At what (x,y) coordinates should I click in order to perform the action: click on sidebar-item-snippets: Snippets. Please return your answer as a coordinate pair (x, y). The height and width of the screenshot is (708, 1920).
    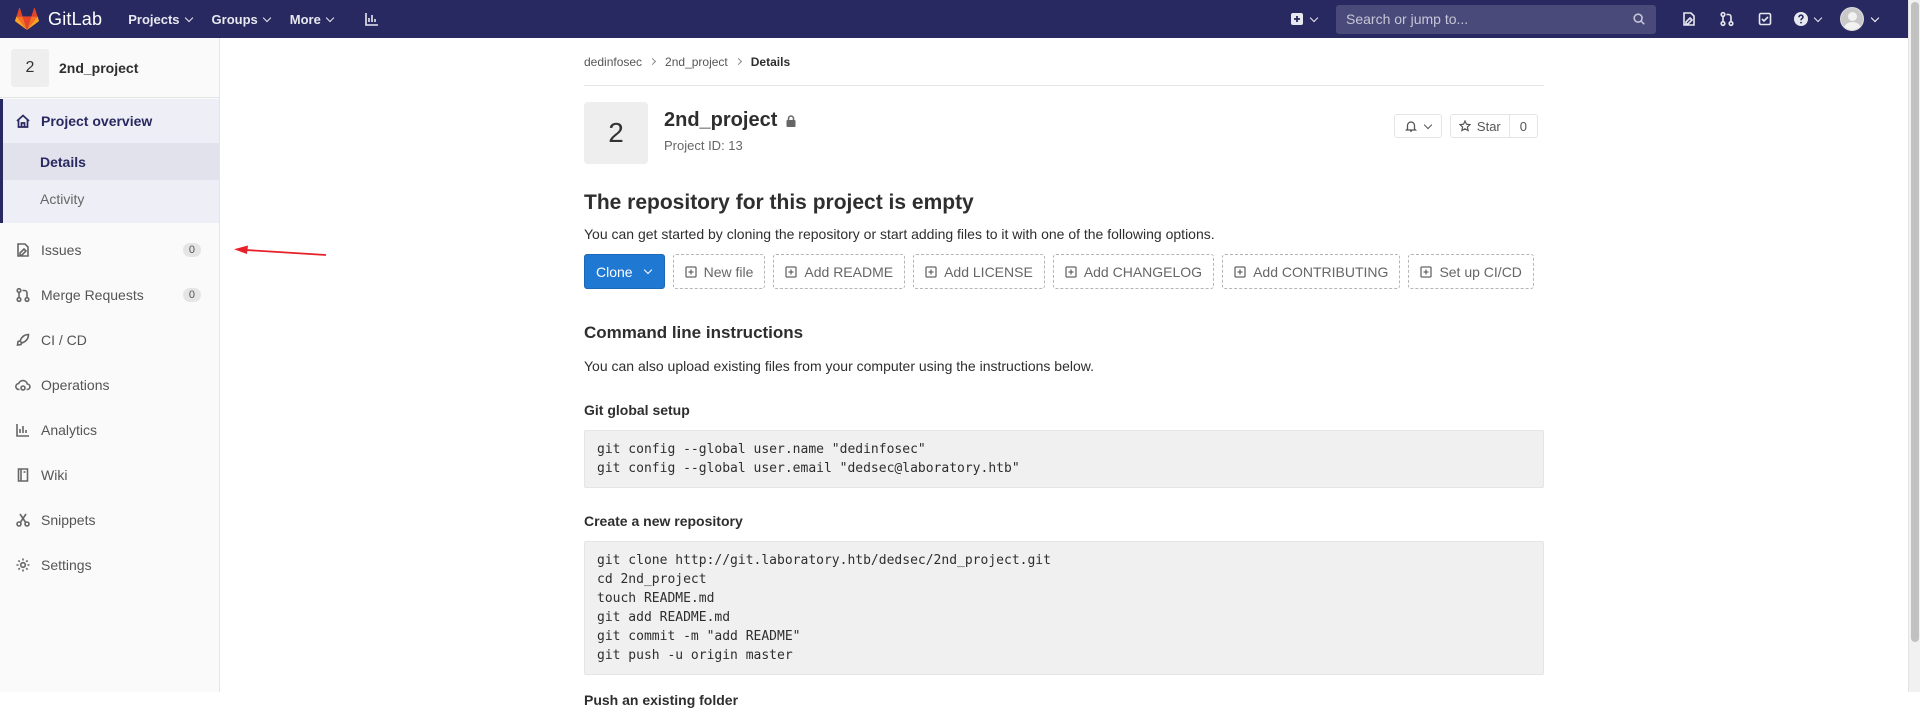
    Looking at the image, I should click on (109, 519).